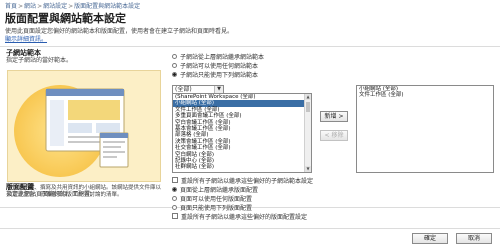  I want to click on subsite-option-inherit: 子網站從上層網站繼承網站範本, so click(218, 56).